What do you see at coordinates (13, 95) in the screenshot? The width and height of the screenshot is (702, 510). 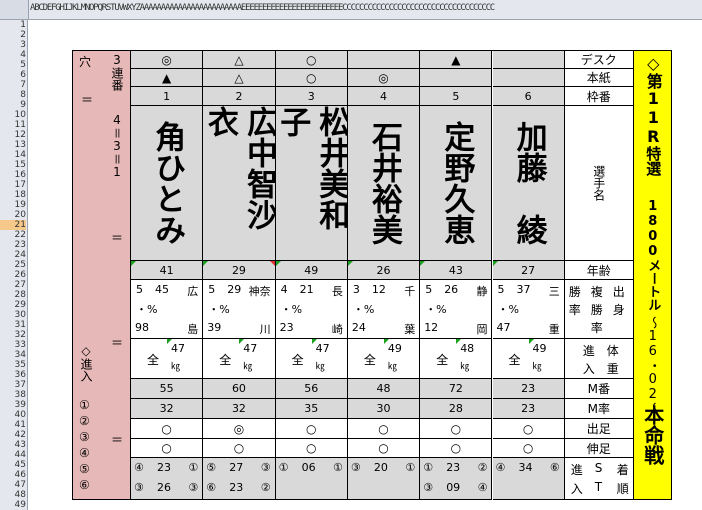 I see `row-number: 8` at bounding box center [13, 95].